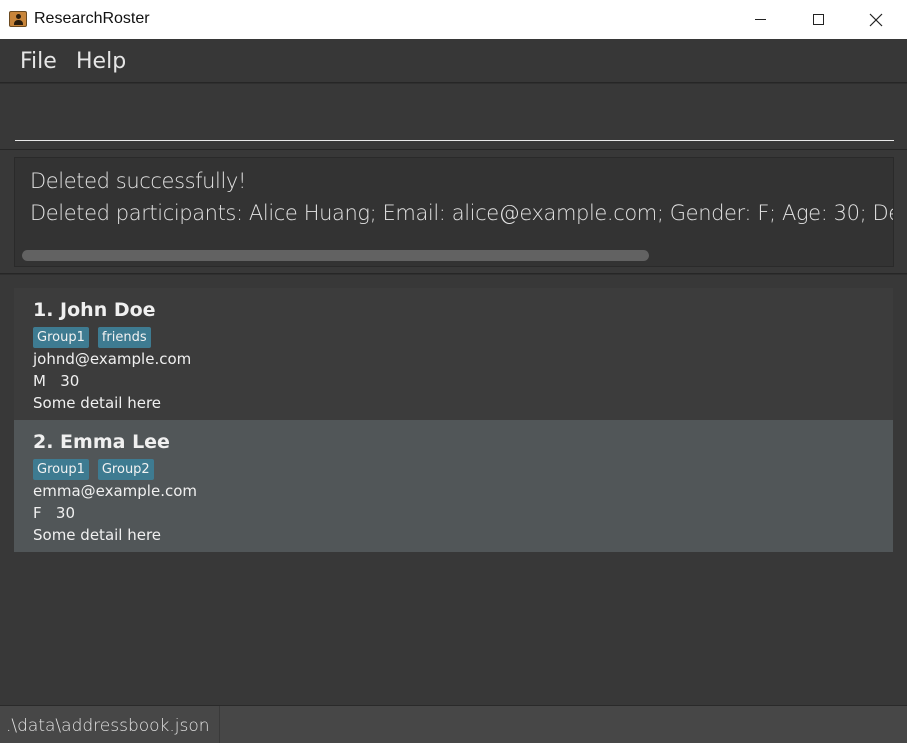 The image size is (907, 743). Describe the element at coordinates (54, 513) in the screenshot. I see `participant-gender-age: F 30` at that location.